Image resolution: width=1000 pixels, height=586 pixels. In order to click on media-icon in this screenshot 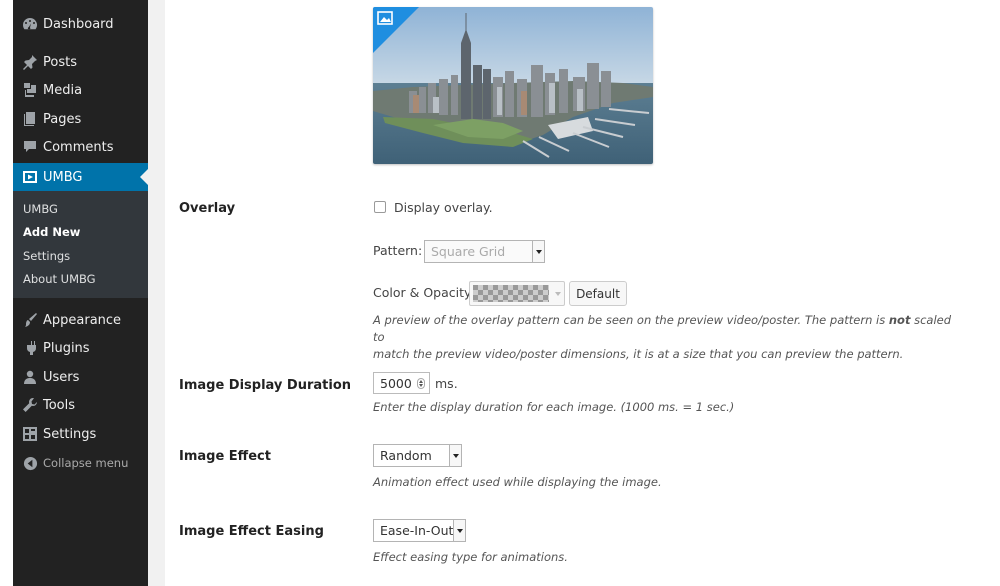, I will do `click(30, 90)`.